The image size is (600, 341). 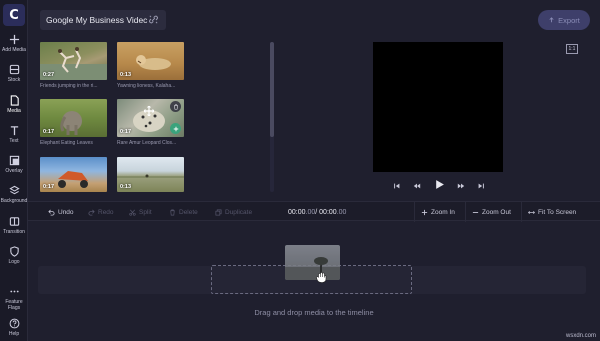 I want to click on play-button, so click(x=439, y=186).